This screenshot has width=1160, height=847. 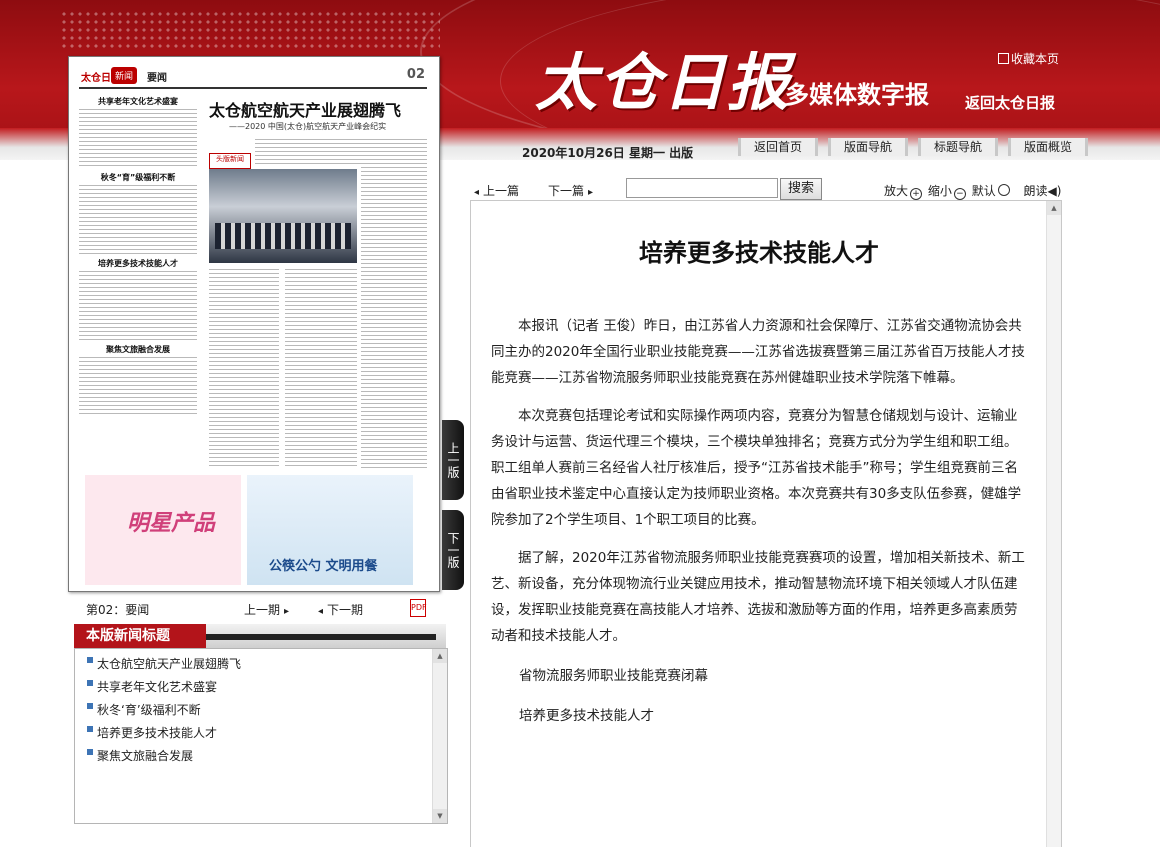 What do you see at coordinates (157, 733) in the screenshot?
I see `headline-link: 培养更多技术技能人才` at bounding box center [157, 733].